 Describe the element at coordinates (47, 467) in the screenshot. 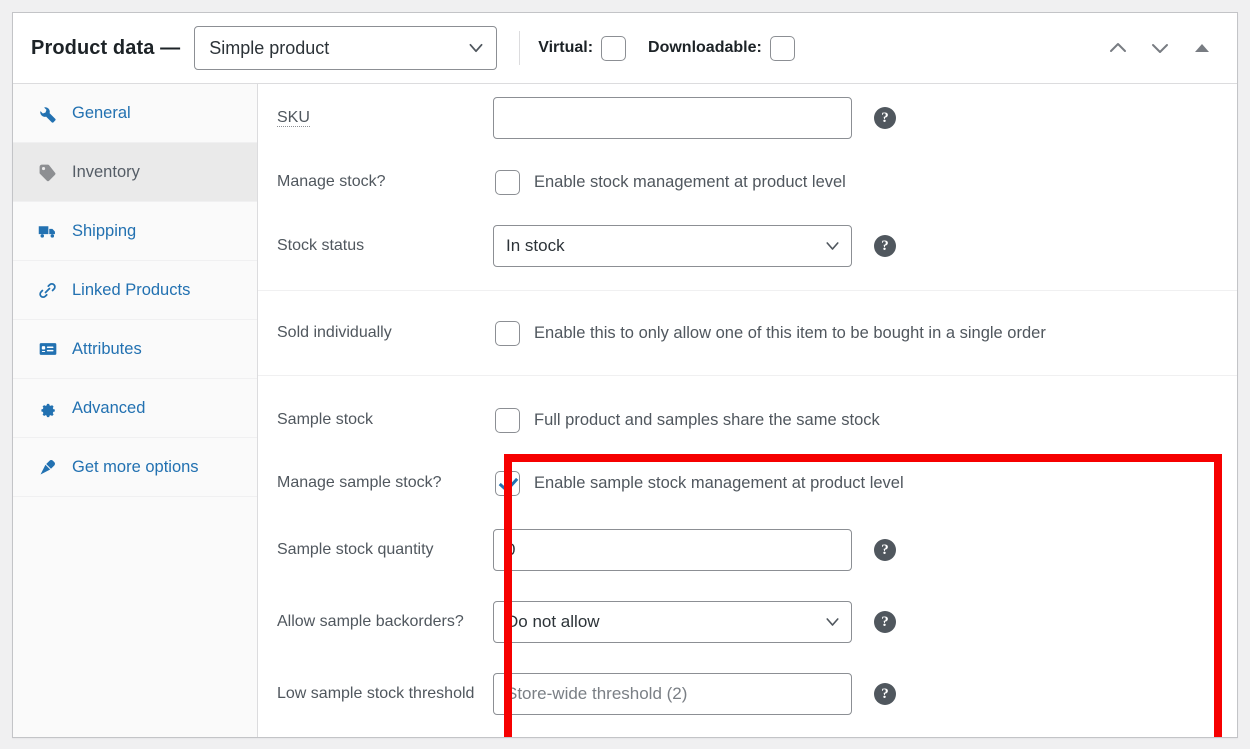

I see `plug-icon` at that location.